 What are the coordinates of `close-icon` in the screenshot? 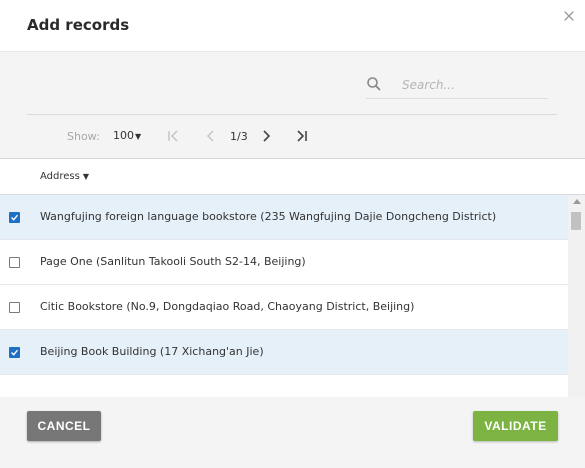 It's located at (569, 15).